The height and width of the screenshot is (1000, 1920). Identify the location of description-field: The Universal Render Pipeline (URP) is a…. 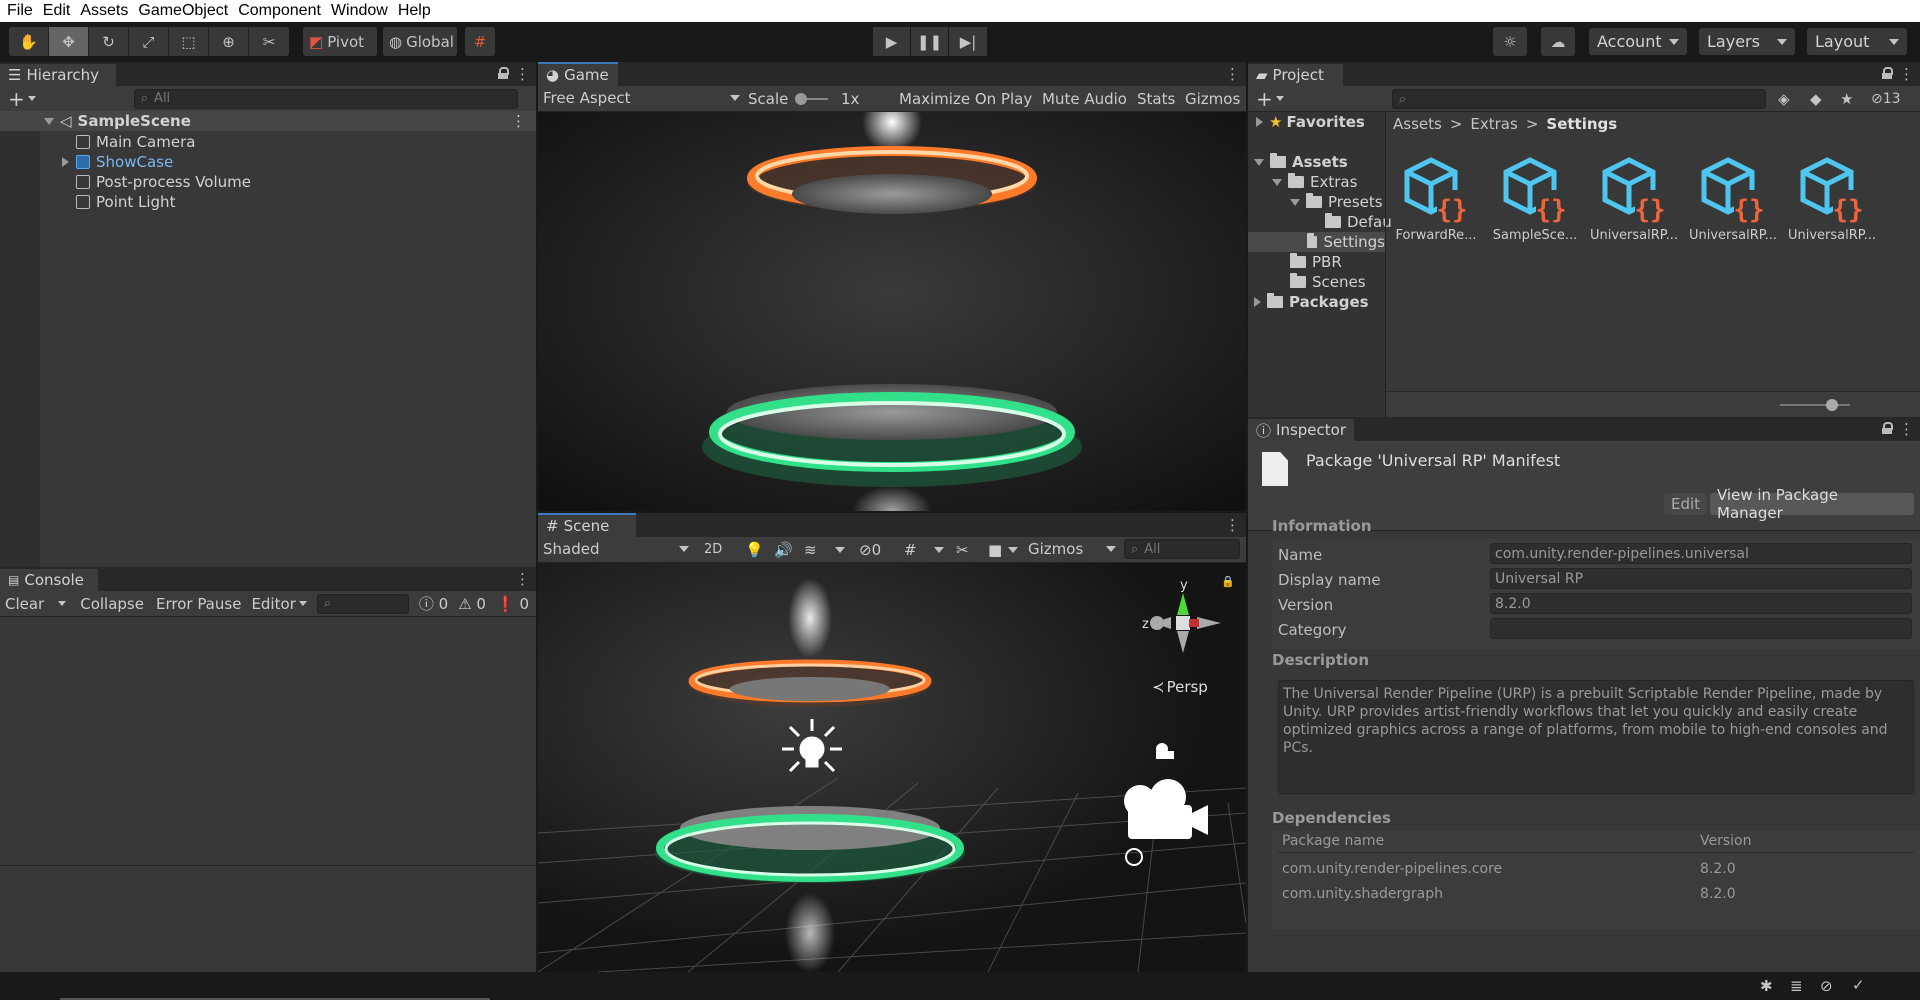
(1596, 737).